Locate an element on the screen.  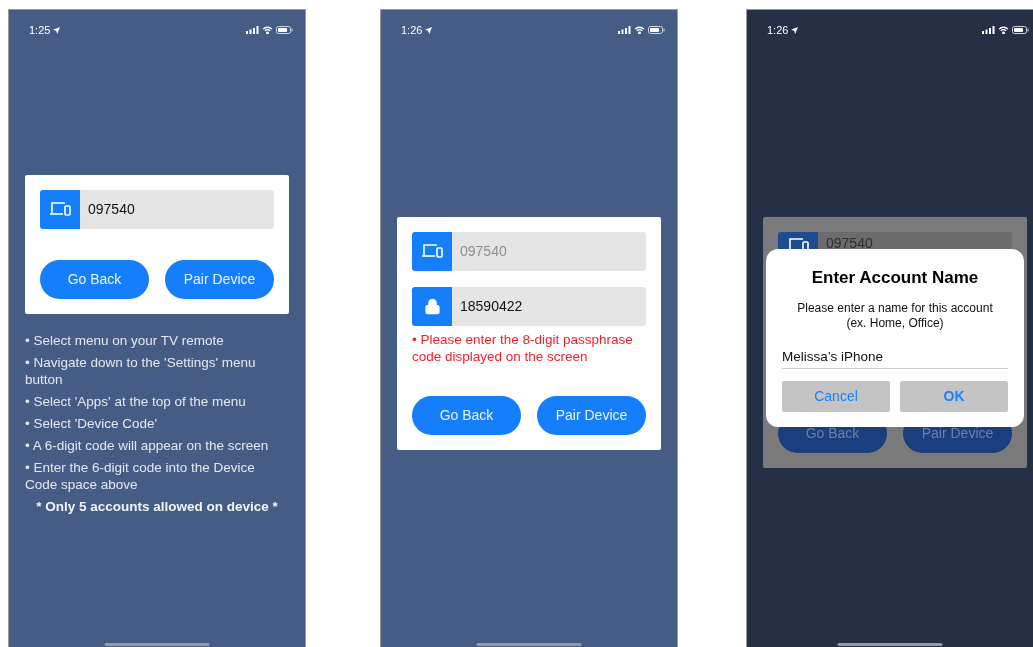
clock-time: 1:25 is located at coordinates (40, 30).